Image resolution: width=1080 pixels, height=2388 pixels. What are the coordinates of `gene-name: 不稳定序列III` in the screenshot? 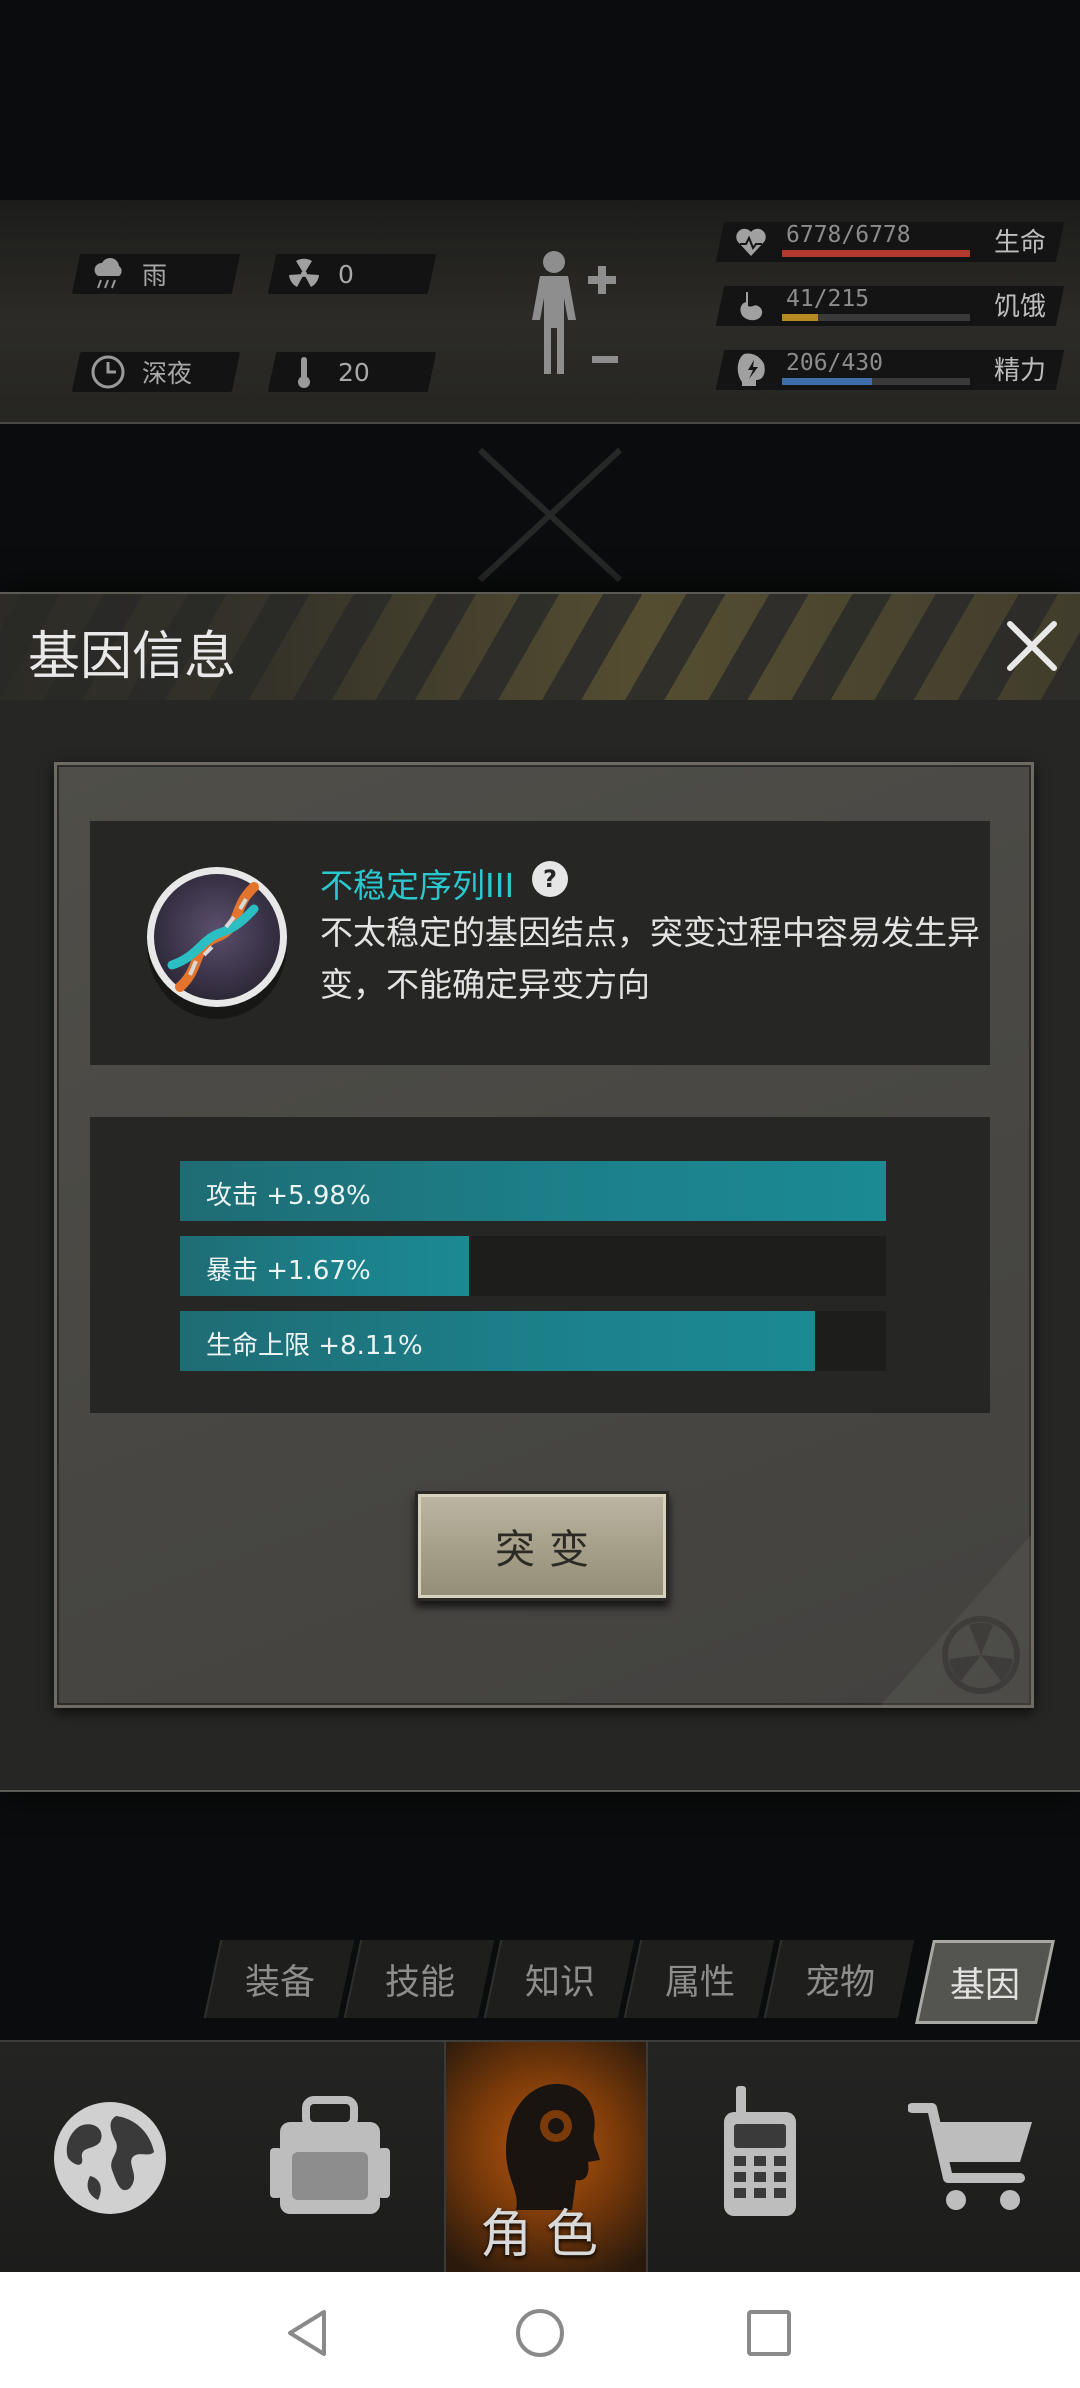 It's located at (417, 885).